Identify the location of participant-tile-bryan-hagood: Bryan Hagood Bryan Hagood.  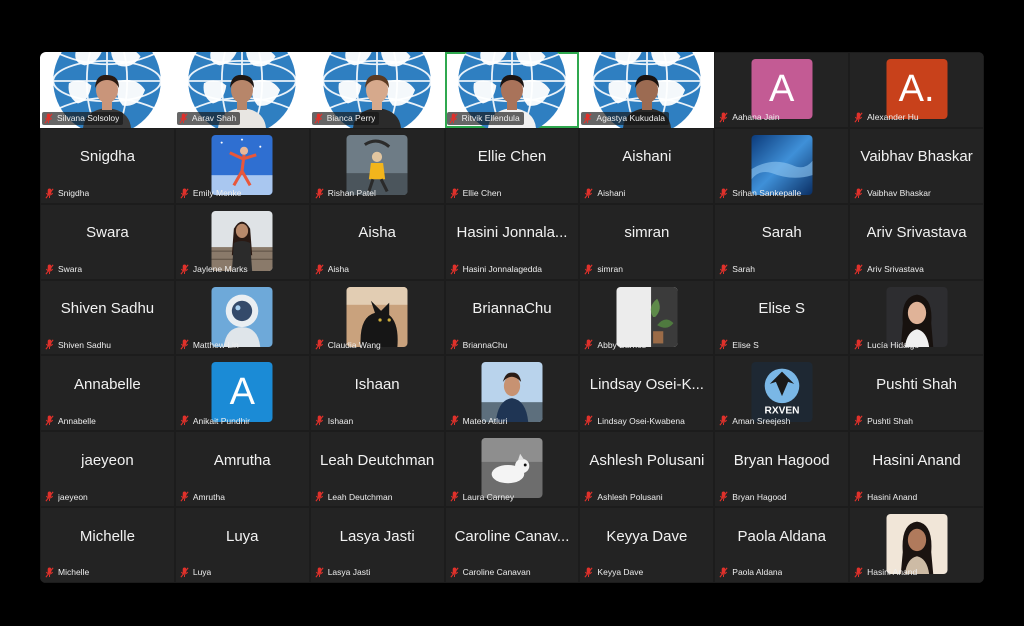
(782, 469).